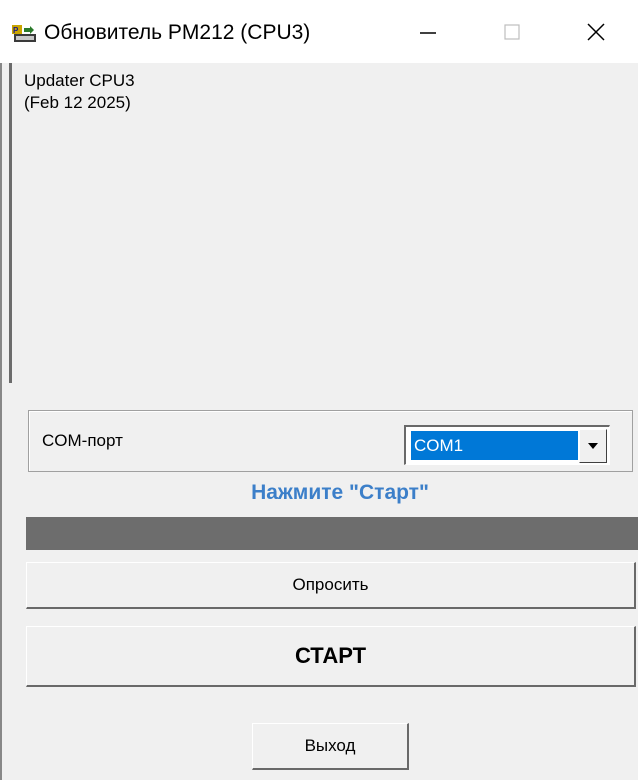 This screenshot has height=780, width=638. I want to click on start-button: СТАРТ, so click(331, 656).